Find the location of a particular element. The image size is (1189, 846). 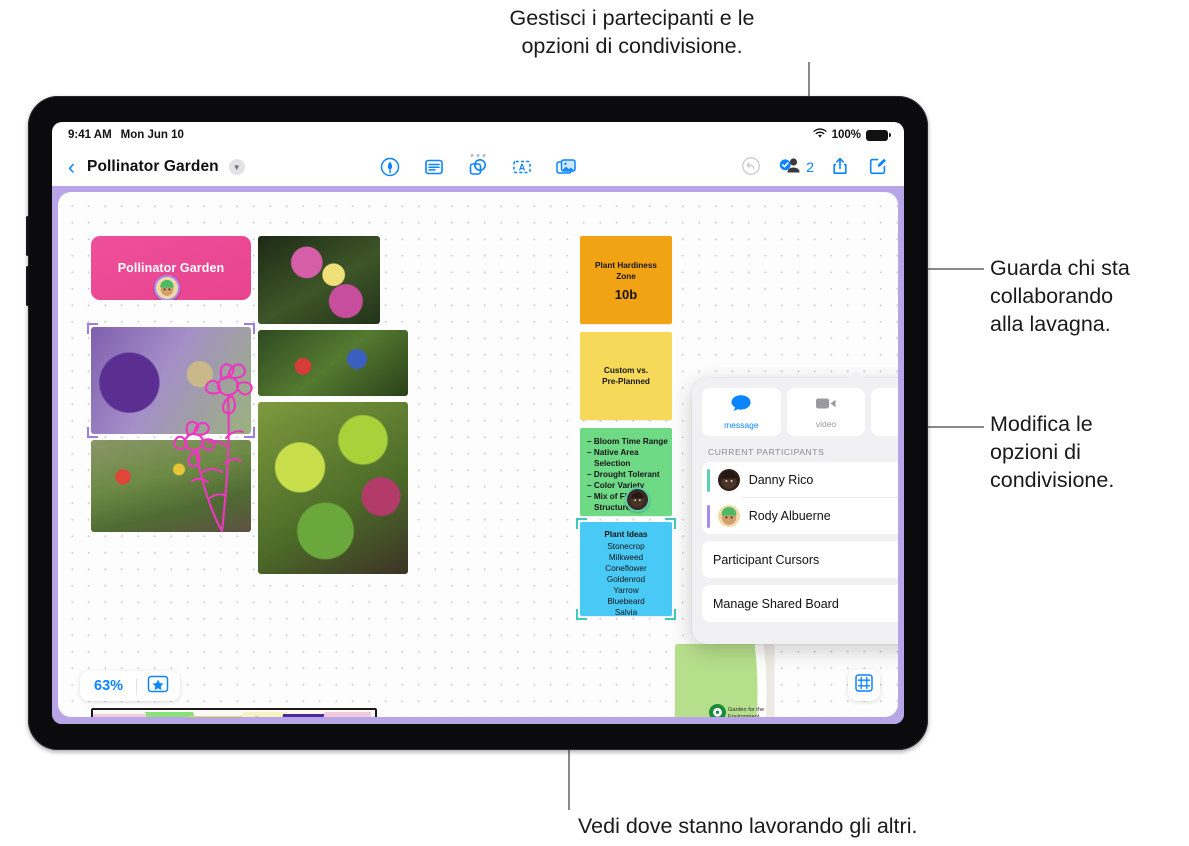

criteria-item: Selection is located at coordinates (612, 463).